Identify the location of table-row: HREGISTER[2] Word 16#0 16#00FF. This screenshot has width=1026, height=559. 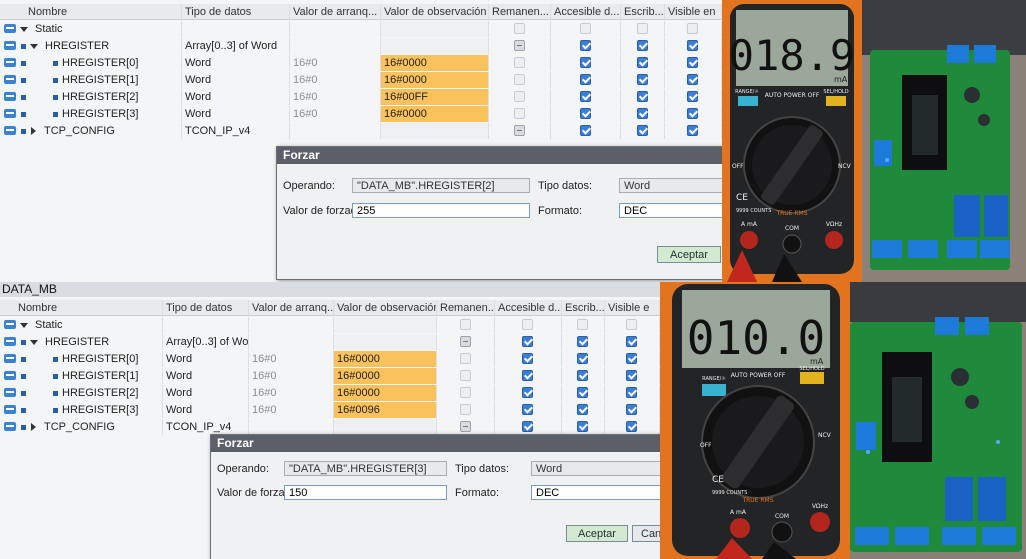
(361, 97).